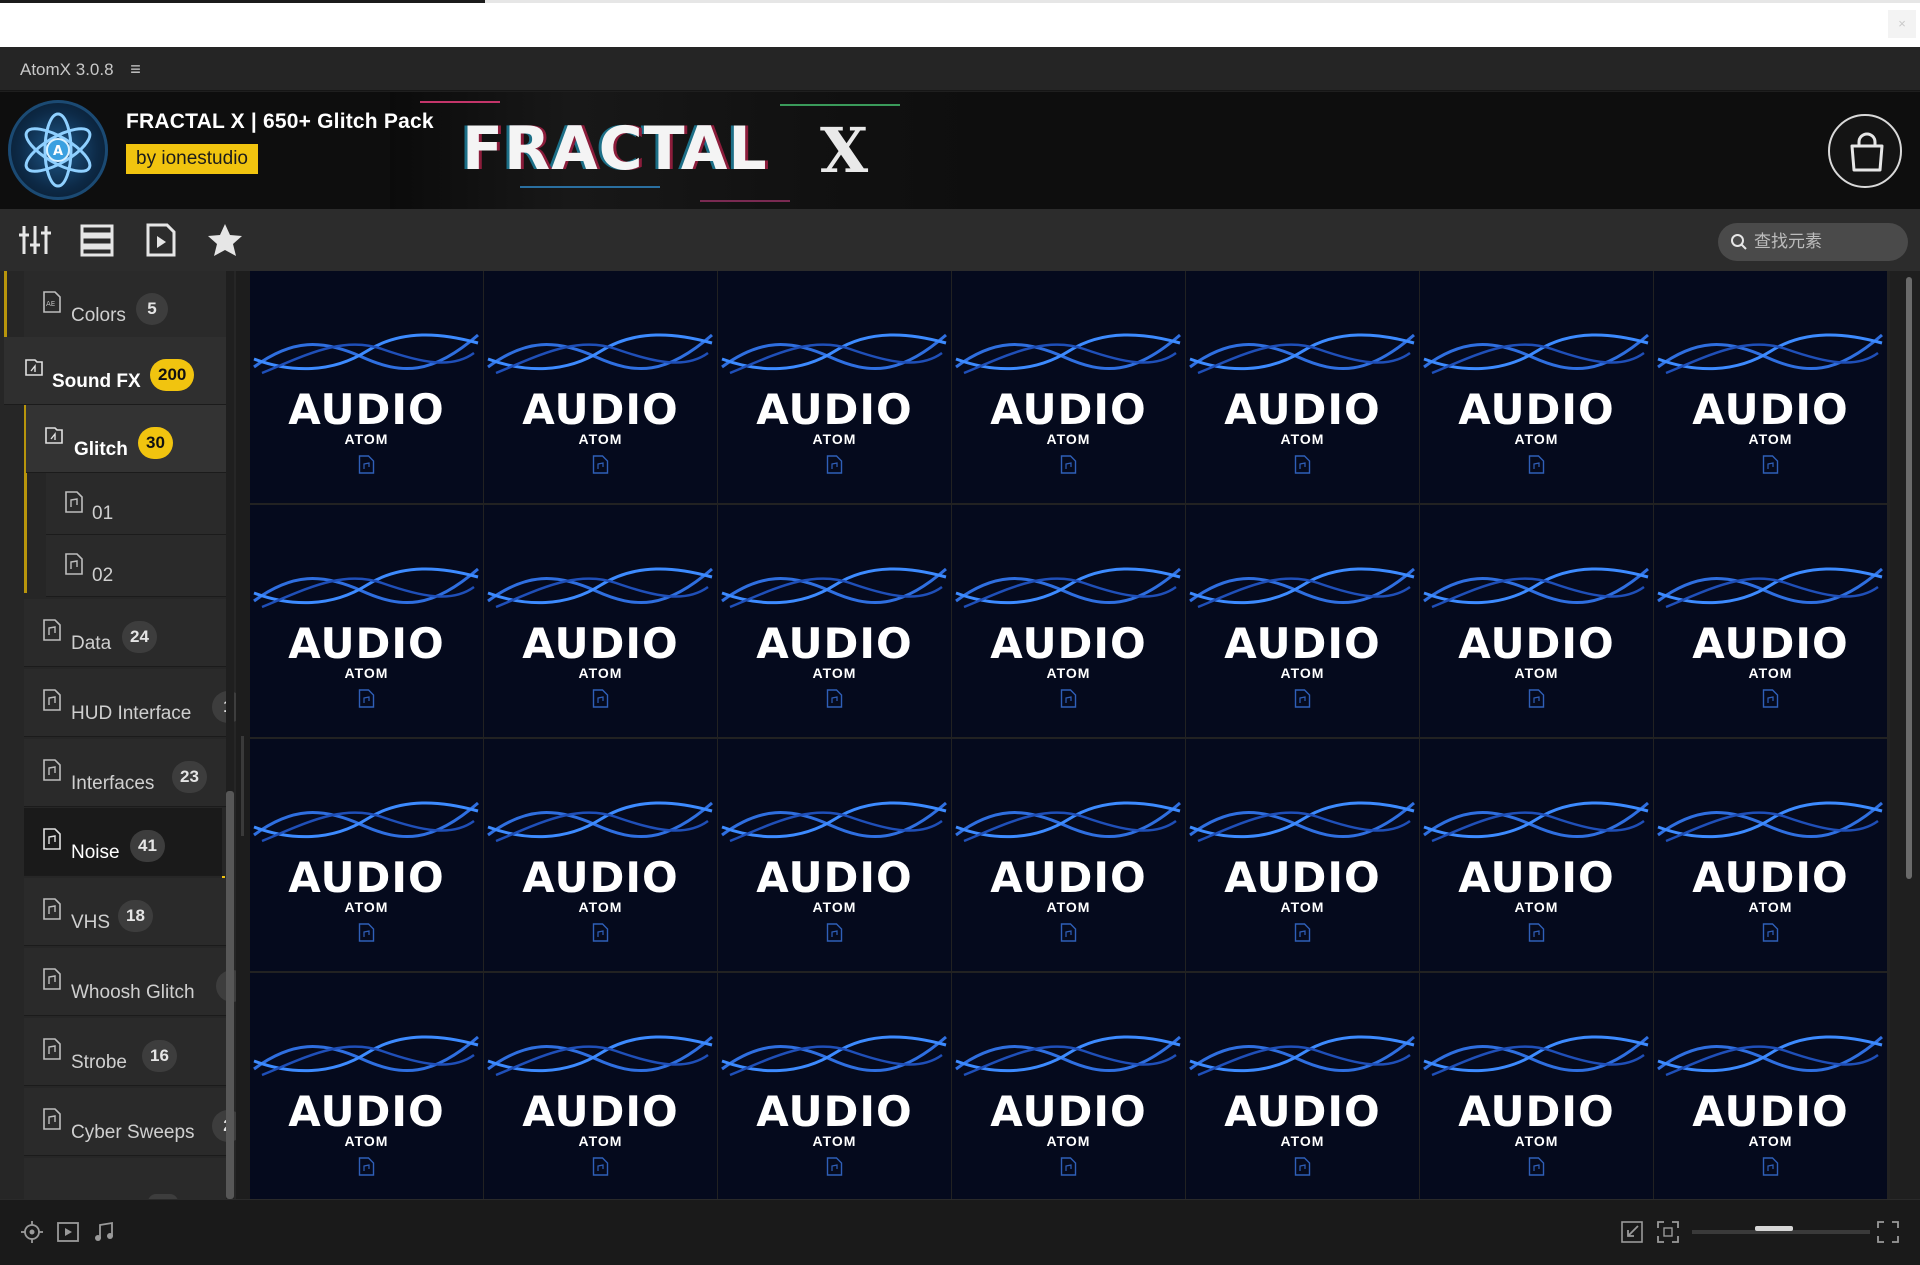 The image size is (1920, 1265). Describe the element at coordinates (125, 633) in the screenshot. I see `sidebar-item-data: Data 24` at that location.